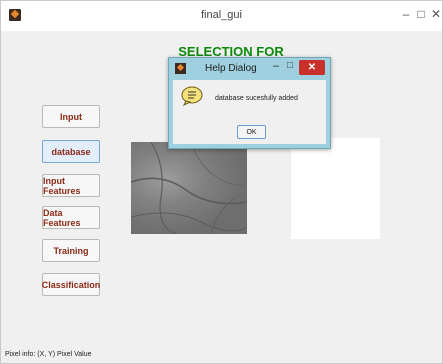 Image resolution: width=443 pixels, height=364 pixels. I want to click on training-button: Training, so click(71, 250).